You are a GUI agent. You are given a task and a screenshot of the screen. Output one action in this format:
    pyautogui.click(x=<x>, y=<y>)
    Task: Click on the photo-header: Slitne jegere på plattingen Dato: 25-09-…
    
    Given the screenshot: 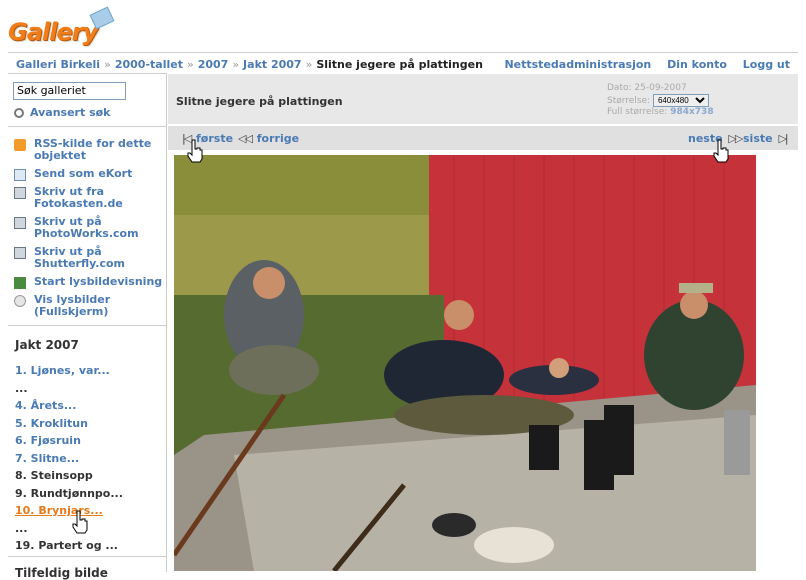 What is the action you would take?
    pyautogui.click(x=483, y=99)
    